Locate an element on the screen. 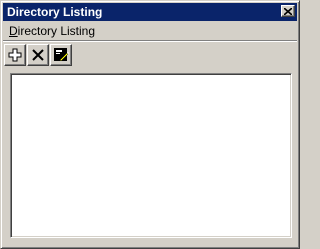 This screenshot has height=249, width=320. close-button is located at coordinates (288, 11).